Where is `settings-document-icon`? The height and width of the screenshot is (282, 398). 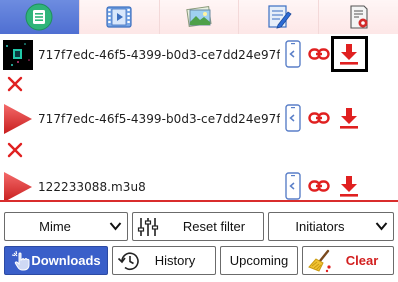 settings-document-icon is located at coordinates (359, 17).